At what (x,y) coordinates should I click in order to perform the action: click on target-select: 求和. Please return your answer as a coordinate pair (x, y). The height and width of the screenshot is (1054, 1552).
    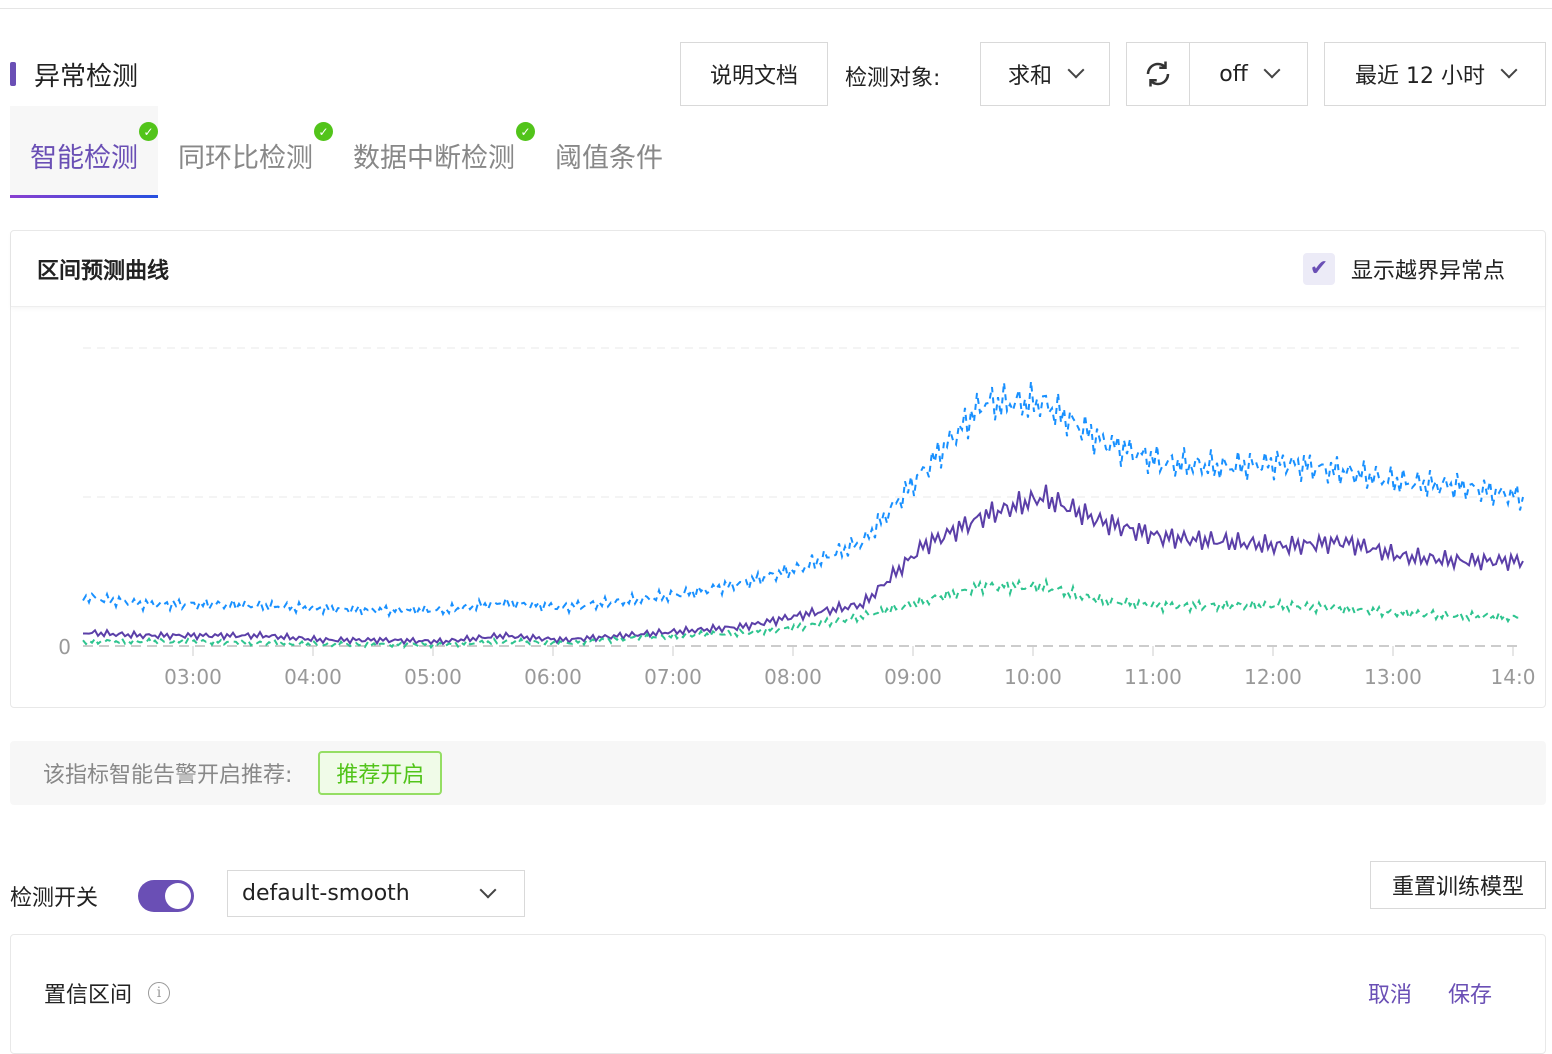
    Looking at the image, I should click on (1045, 74).